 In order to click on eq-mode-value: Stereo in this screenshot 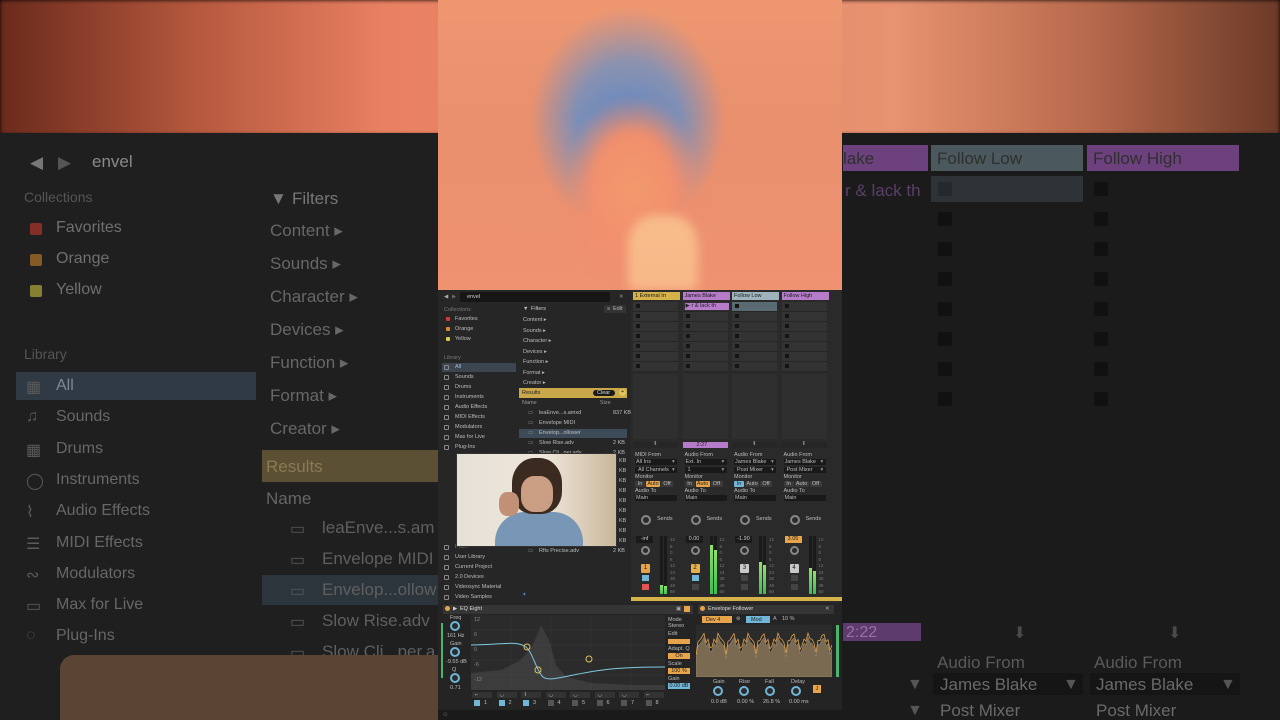, I will do `click(676, 626)`.